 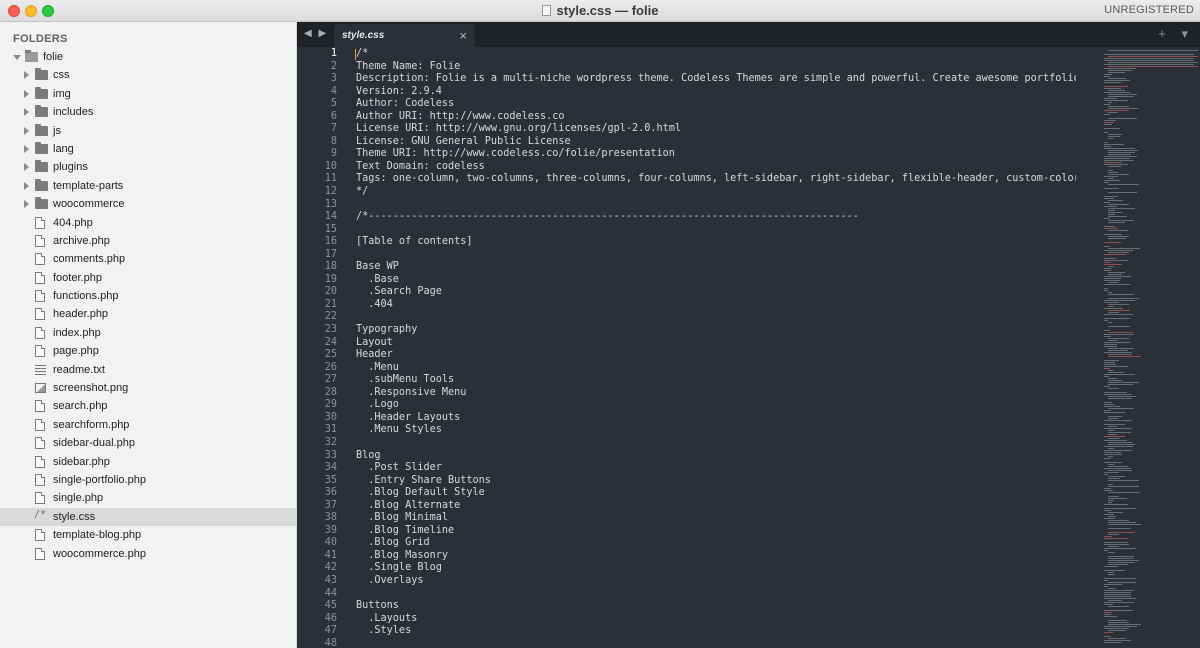 I want to click on tree-item-js: js, so click(x=148, y=131).